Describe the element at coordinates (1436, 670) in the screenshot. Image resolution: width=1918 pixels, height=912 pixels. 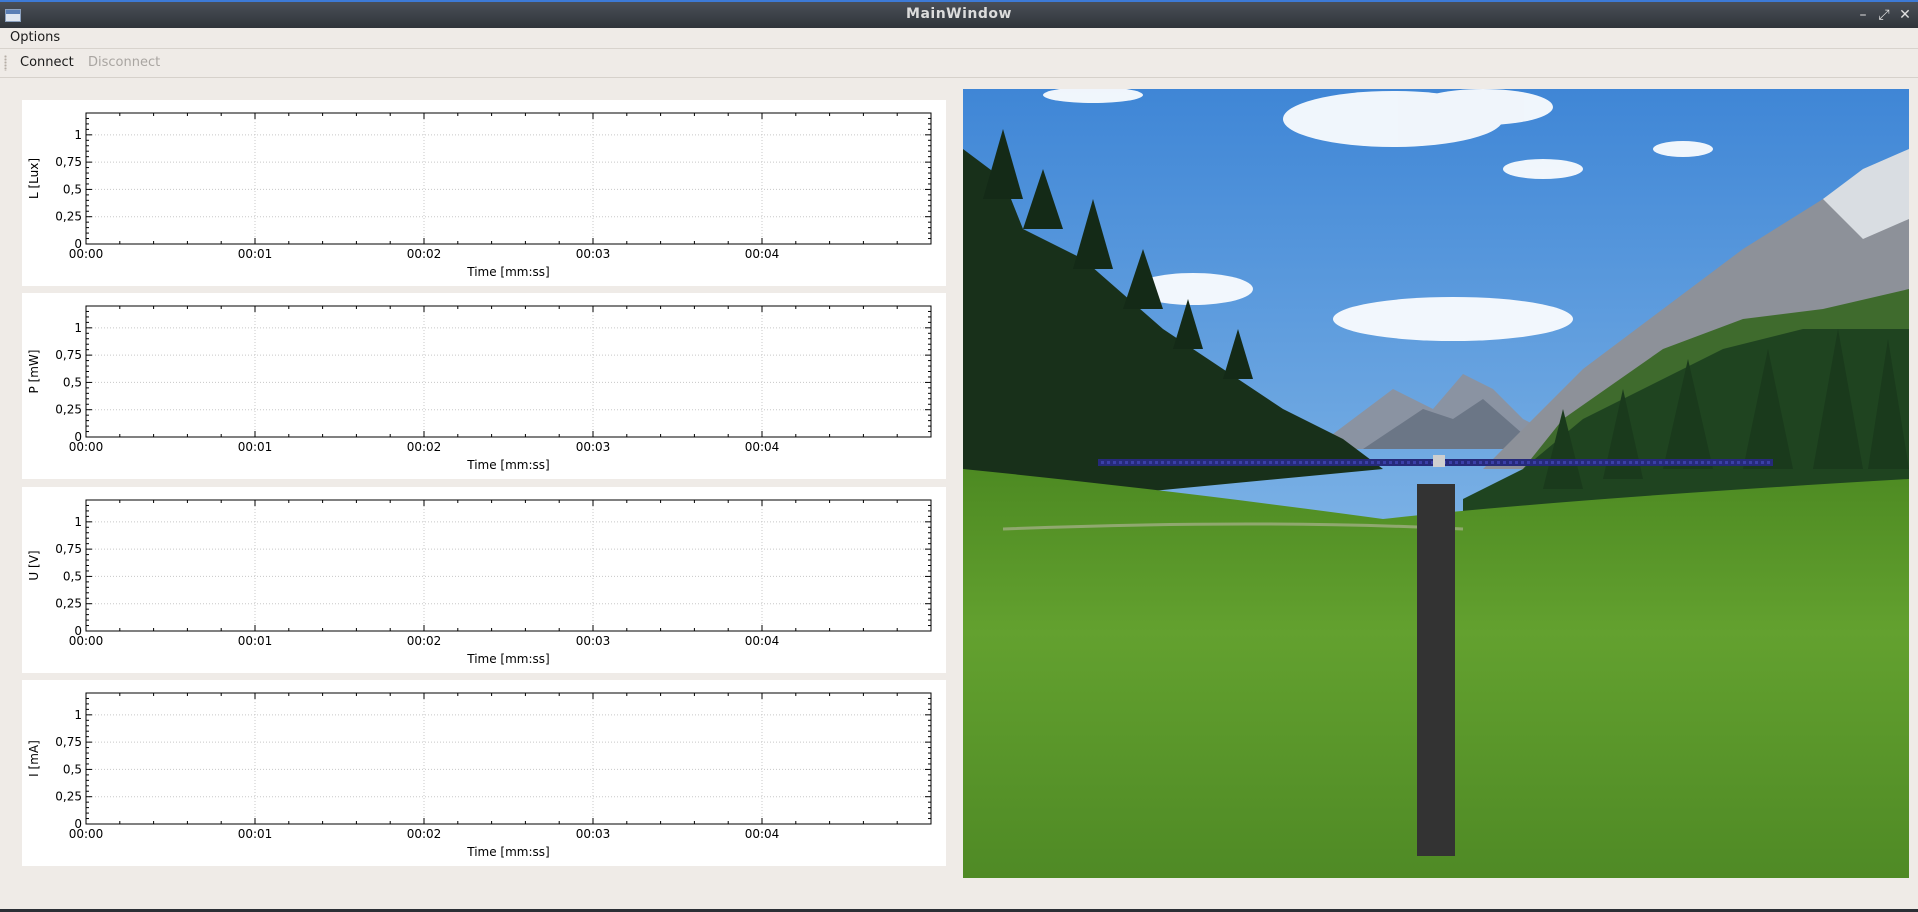
I see `pole` at that location.